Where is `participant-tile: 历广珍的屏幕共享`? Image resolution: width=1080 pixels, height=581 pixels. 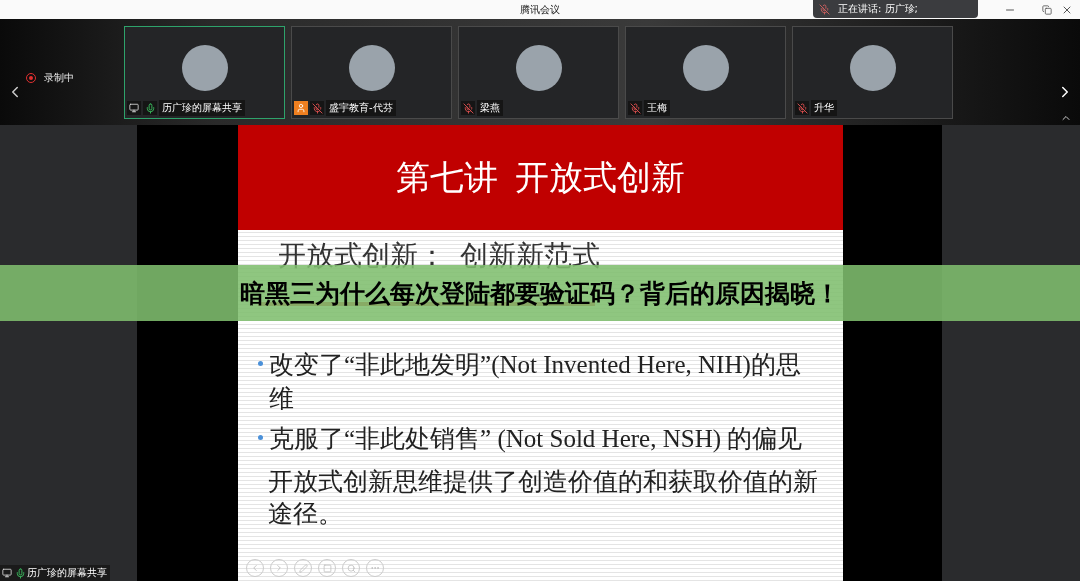
participant-tile: 历广珍的屏幕共享 is located at coordinates (204, 72).